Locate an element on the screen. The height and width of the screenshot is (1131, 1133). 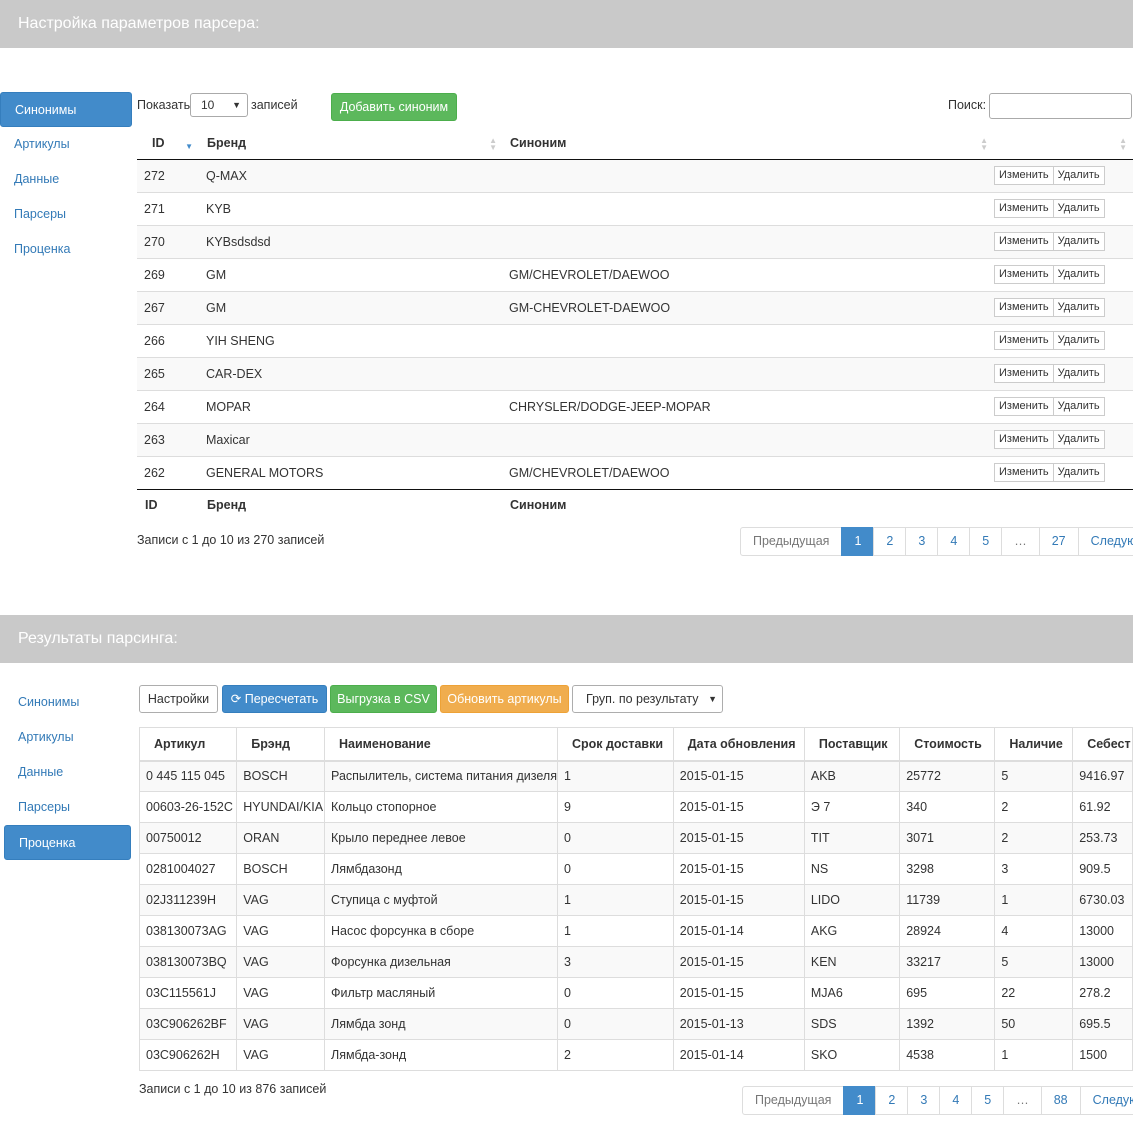
footer-brand: Бренд is located at coordinates (351, 504).